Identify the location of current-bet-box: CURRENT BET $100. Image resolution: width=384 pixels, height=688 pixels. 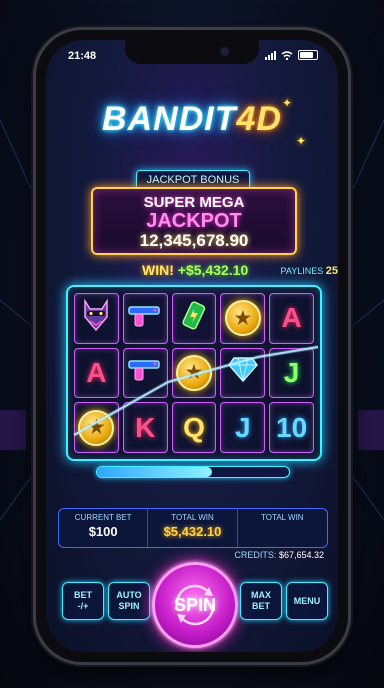
(104, 528).